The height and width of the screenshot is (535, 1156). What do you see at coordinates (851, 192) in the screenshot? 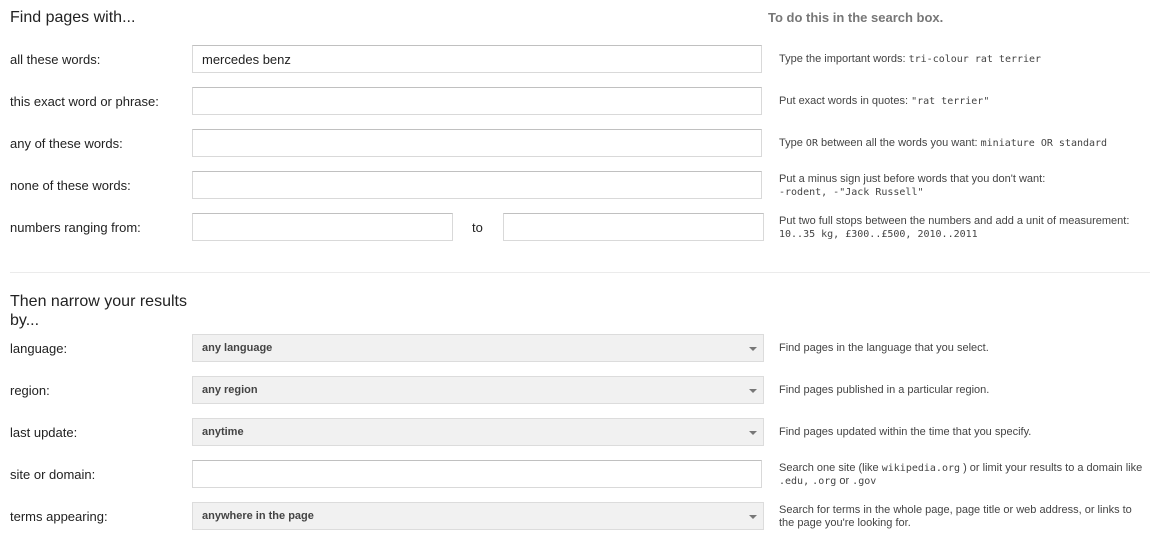
I see `hint-code: -rodent, -"Jack Russell"` at bounding box center [851, 192].